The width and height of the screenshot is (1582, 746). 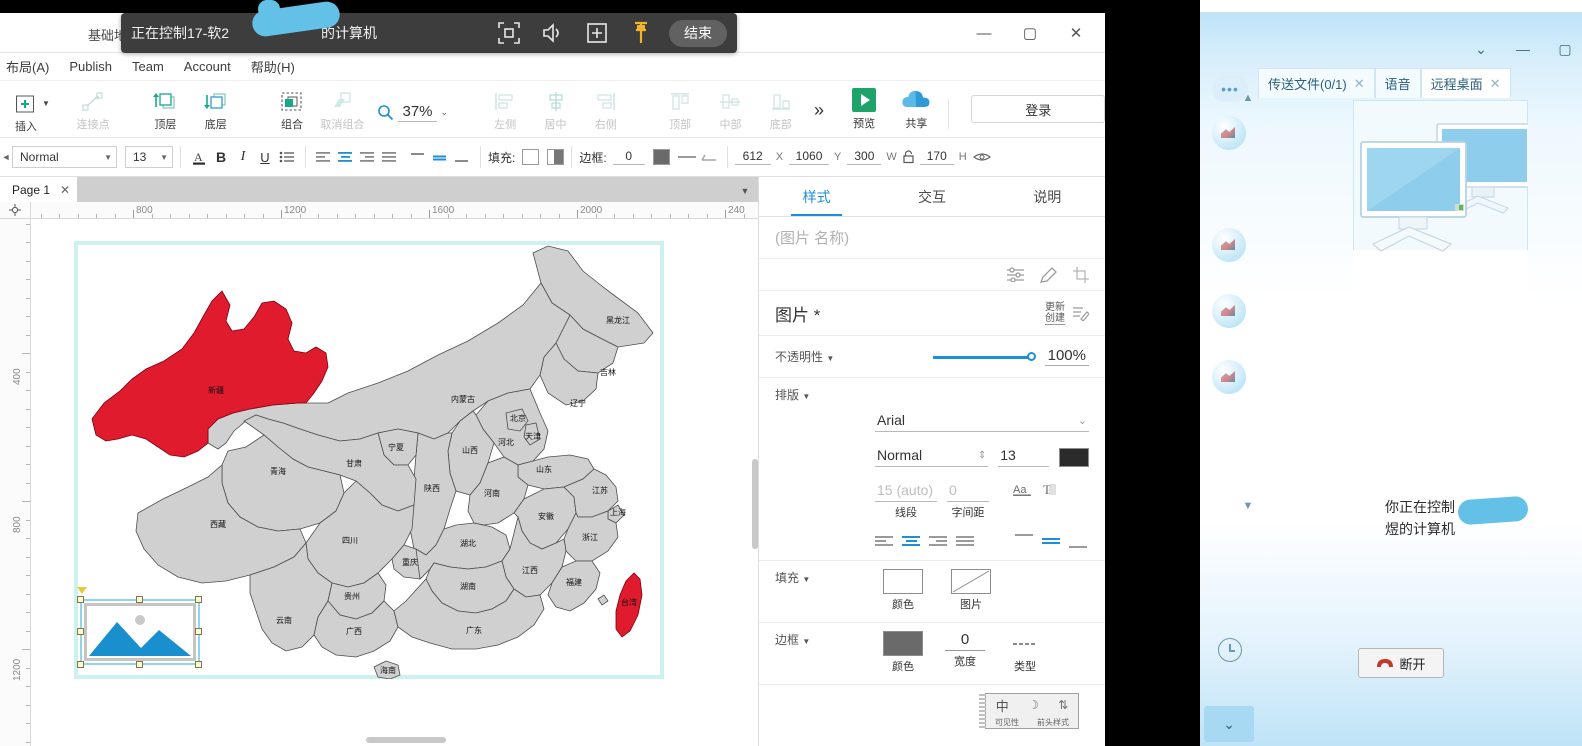 What do you see at coordinates (64, 157) in the screenshot?
I see `widget-style-select: Normal ▼` at bounding box center [64, 157].